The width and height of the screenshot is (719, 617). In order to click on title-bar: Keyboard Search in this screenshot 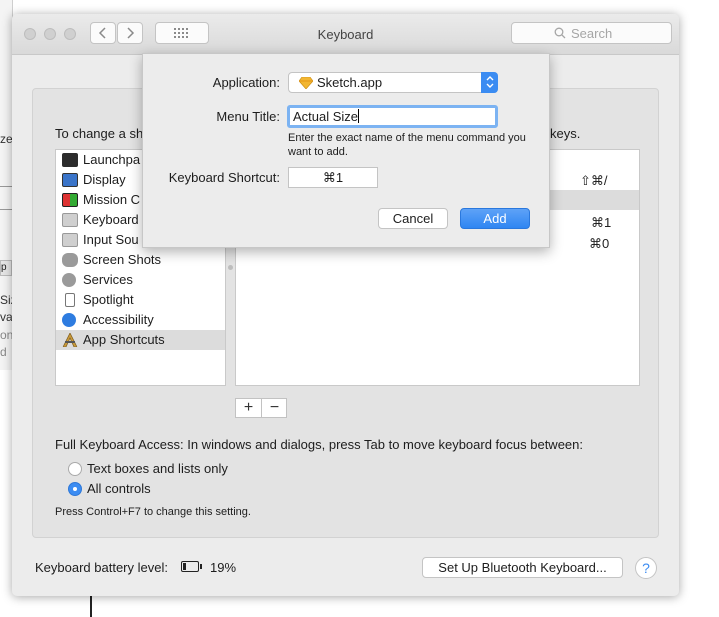, I will do `click(345, 34)`.